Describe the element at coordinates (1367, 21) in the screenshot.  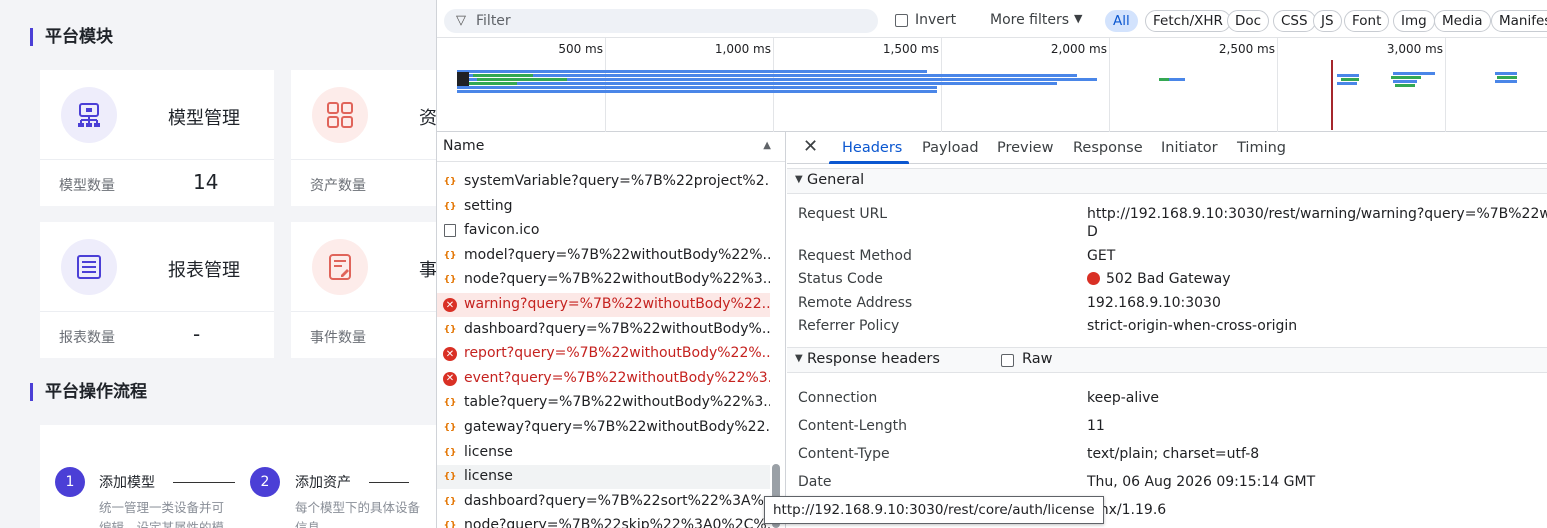
I see `type-filter-font: Font` at that location.